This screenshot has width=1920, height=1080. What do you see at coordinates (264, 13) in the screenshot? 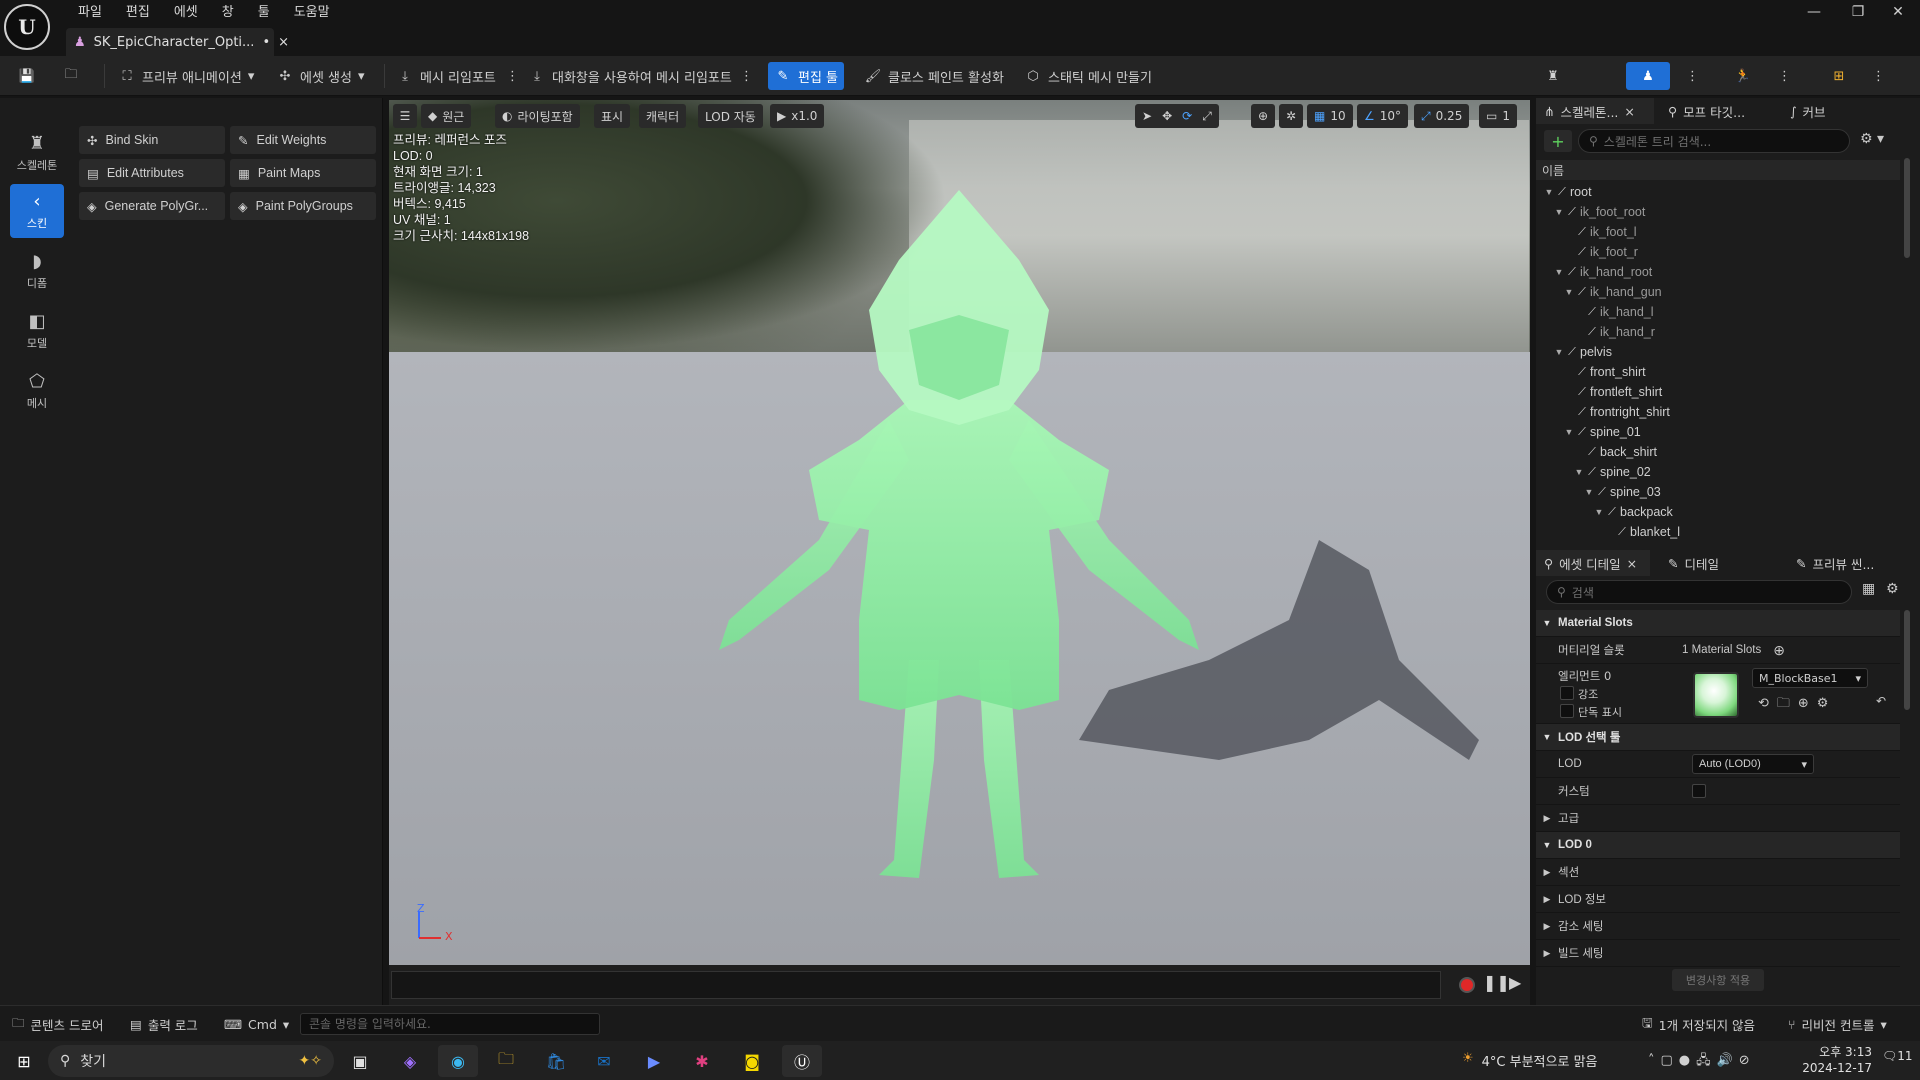
I see `menu-tools: 툴` at bounding box center [264, 13].